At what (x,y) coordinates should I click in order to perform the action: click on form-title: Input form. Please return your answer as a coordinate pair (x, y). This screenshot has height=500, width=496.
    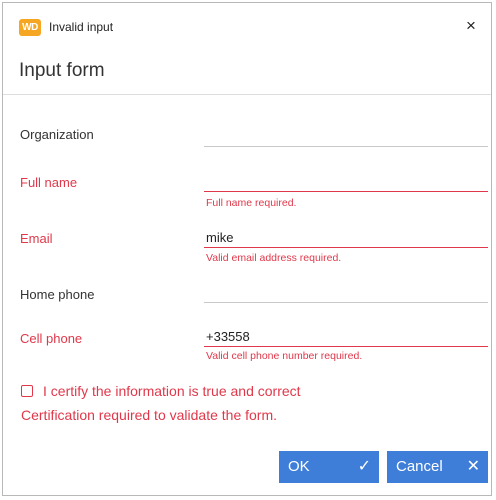
    Looking at the image, I should click on (62, 70).